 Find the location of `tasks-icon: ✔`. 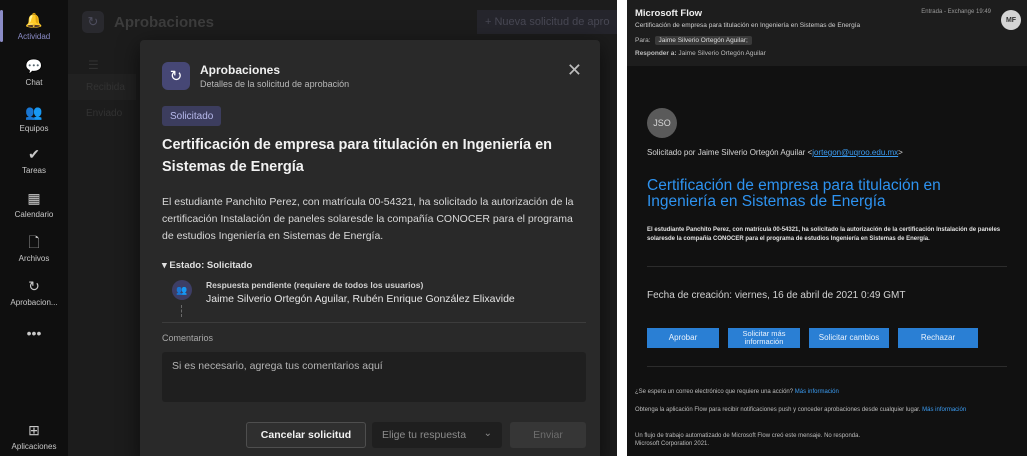

tasks-icon: ✔ is located at coordinates (34, 153).